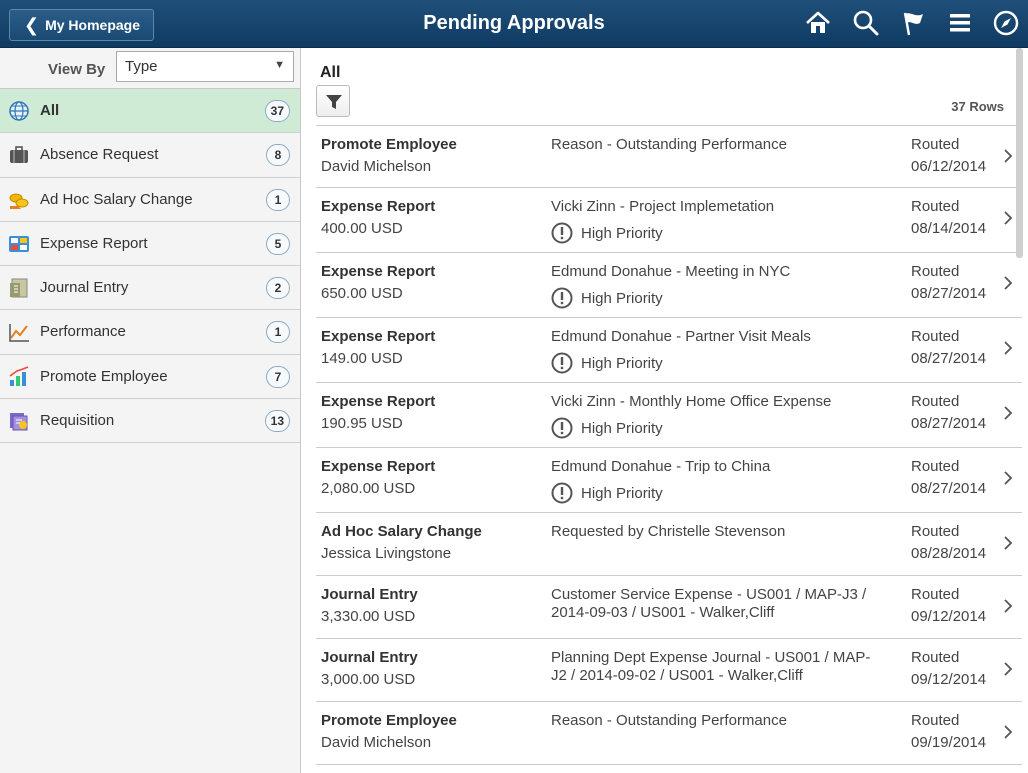  What do you see at coordinates (19, 200) in the screenshot?
I see `coins-icon` at bounding box center [19, 200].